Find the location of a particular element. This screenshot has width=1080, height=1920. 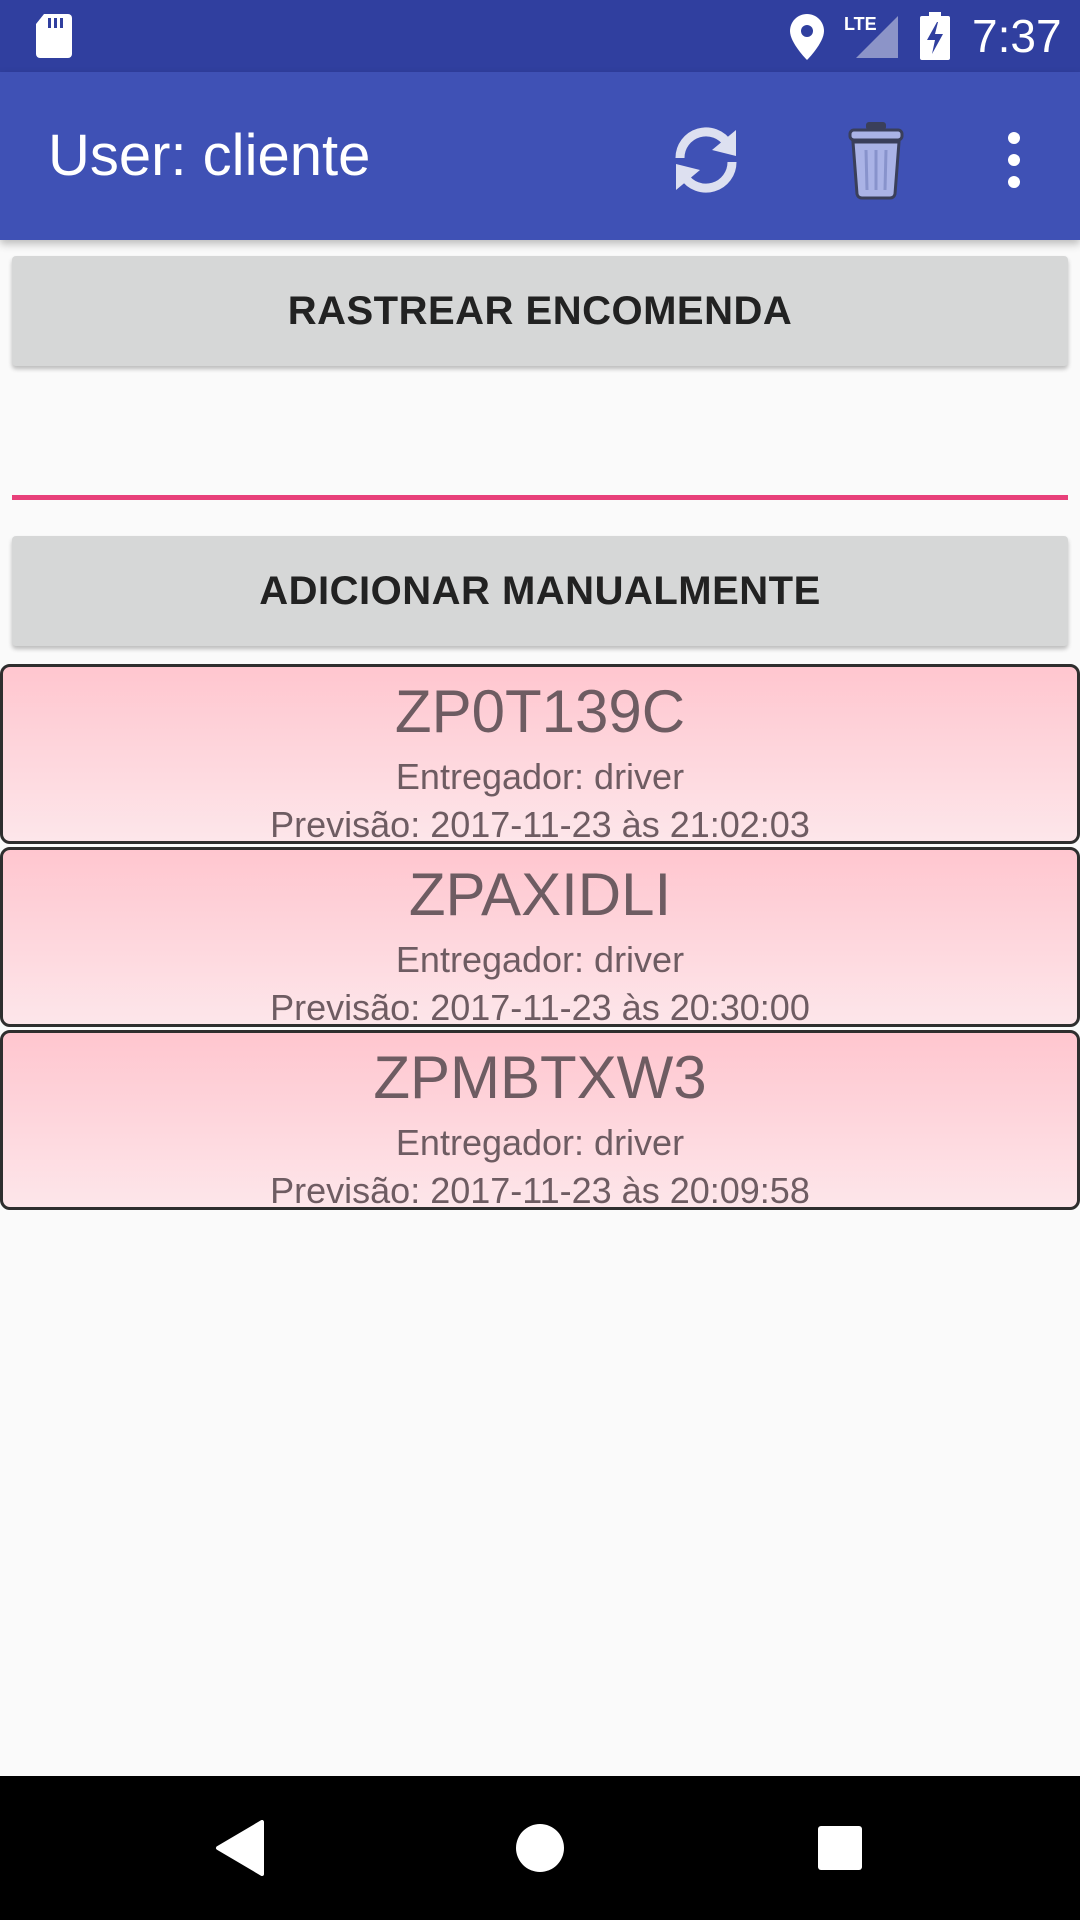

order-code: ZPMBTXW3 is located at coordinates (540, 1077).